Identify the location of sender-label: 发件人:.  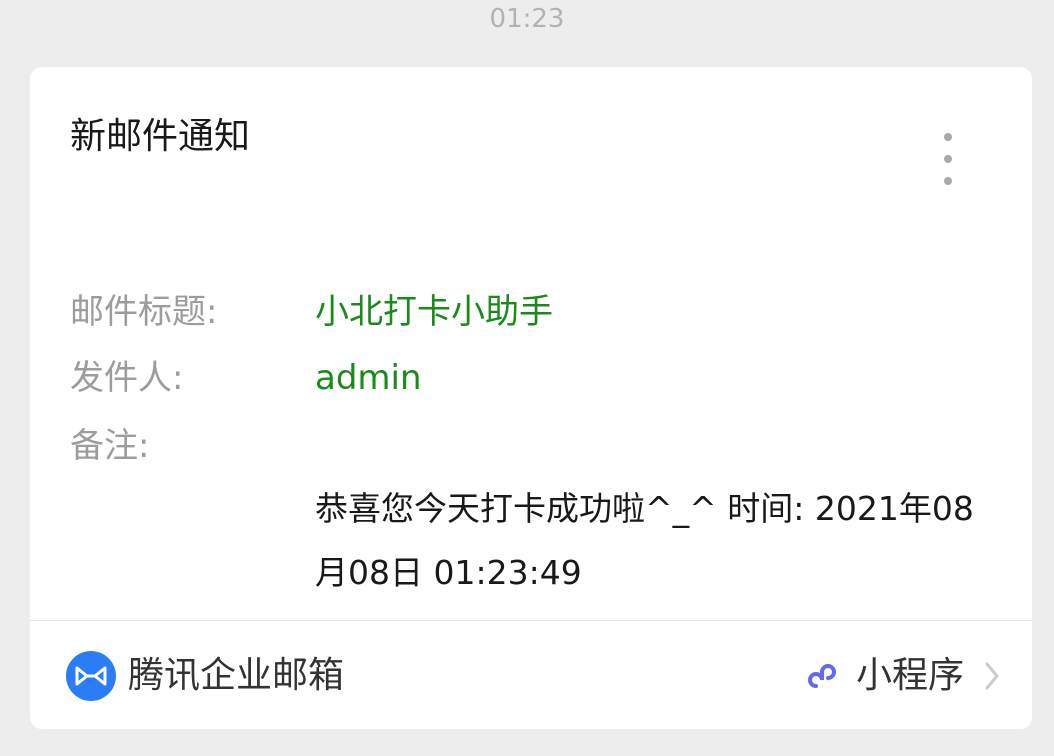
(127, 378).